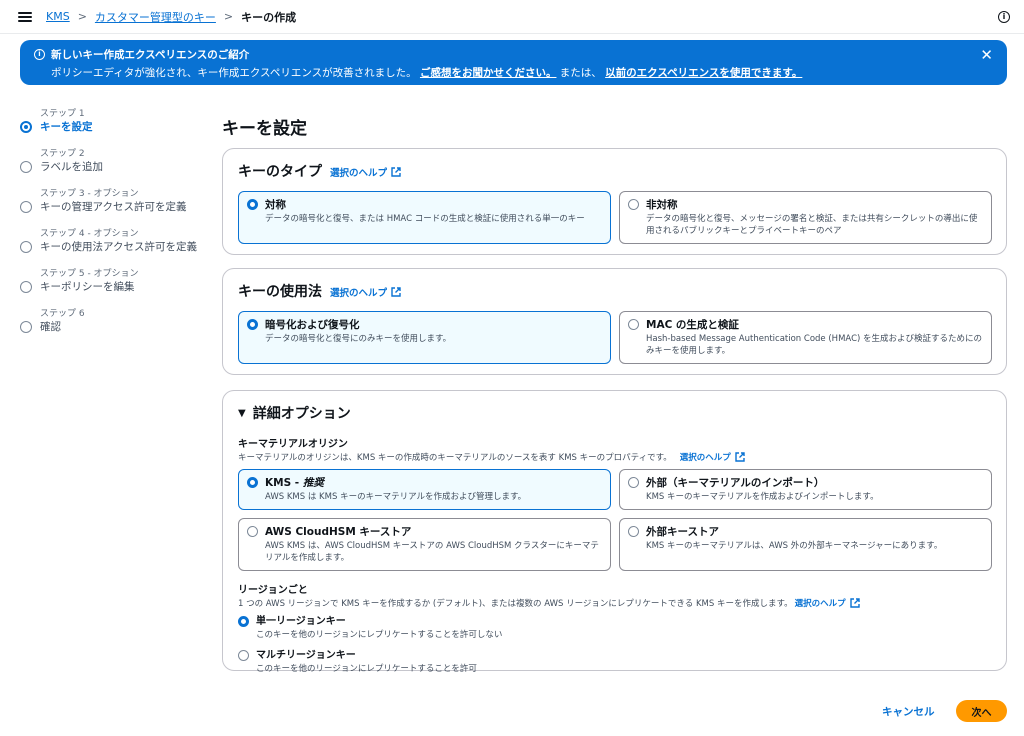 The width and height of the screenshot is (1024, 736). Describe the element at coordinates (275, 205) in the screenshot. I see `tile-title: 対称` at that location.